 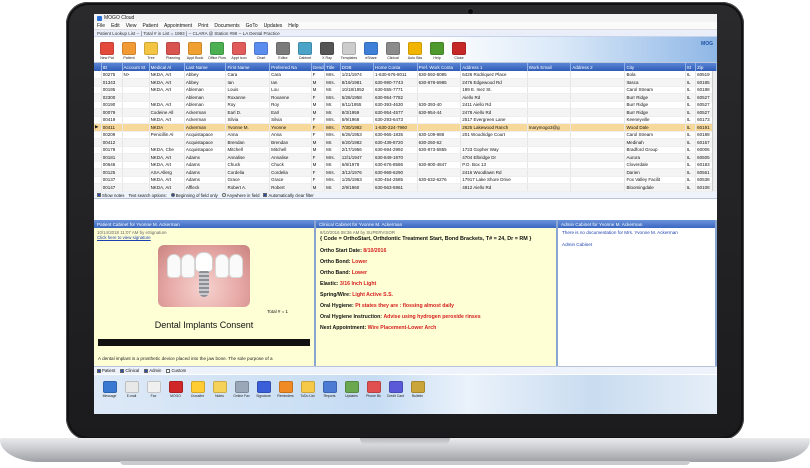 What do you see at coordinates (226, 26) in the screenshot?
I see `menu-documents: Documents` at bounding box center [226, 26].